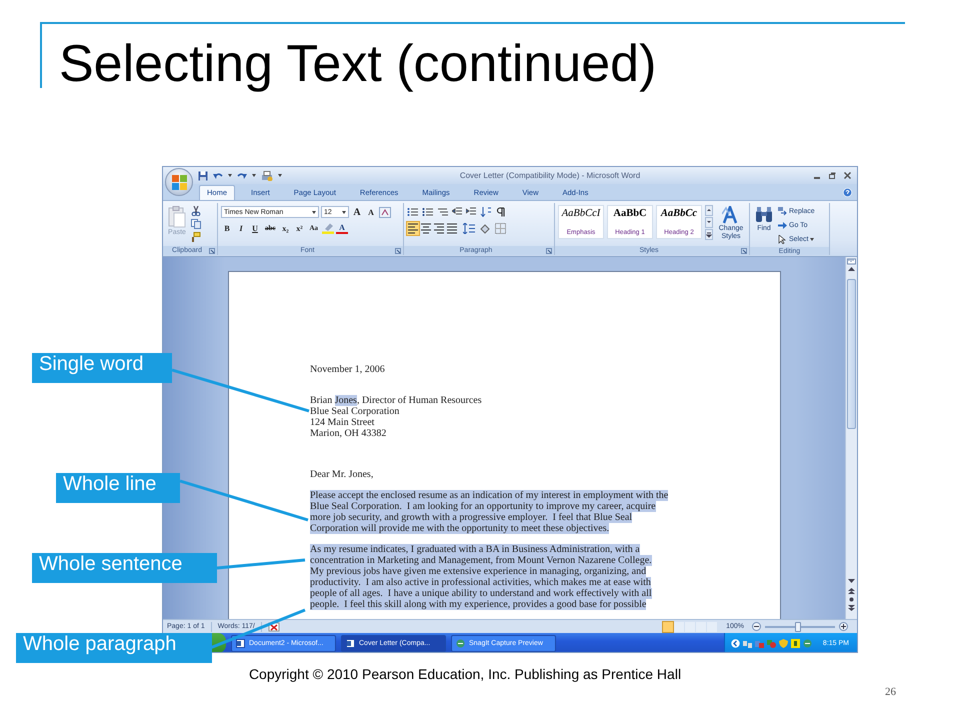  Describe the element at coordinates (218, 176) in the screenshot. I see `undo-icon` at that location.